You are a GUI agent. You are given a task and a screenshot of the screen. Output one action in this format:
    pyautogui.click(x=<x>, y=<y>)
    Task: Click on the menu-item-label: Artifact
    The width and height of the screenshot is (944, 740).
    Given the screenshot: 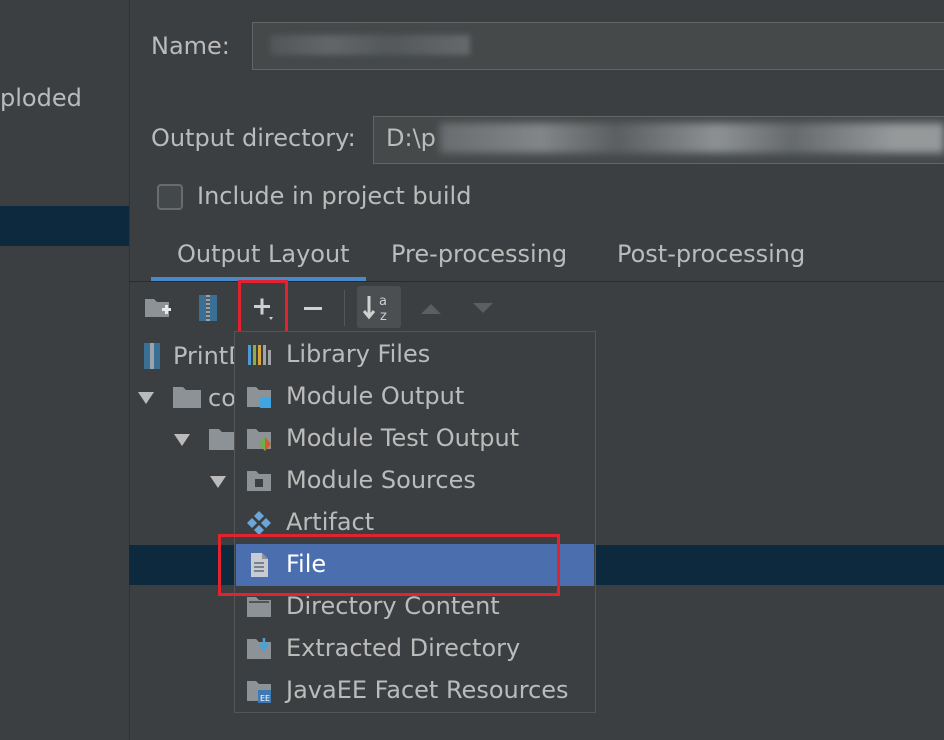 What is the action you would take?
    pyautogui.click(x=330, y=522)
    